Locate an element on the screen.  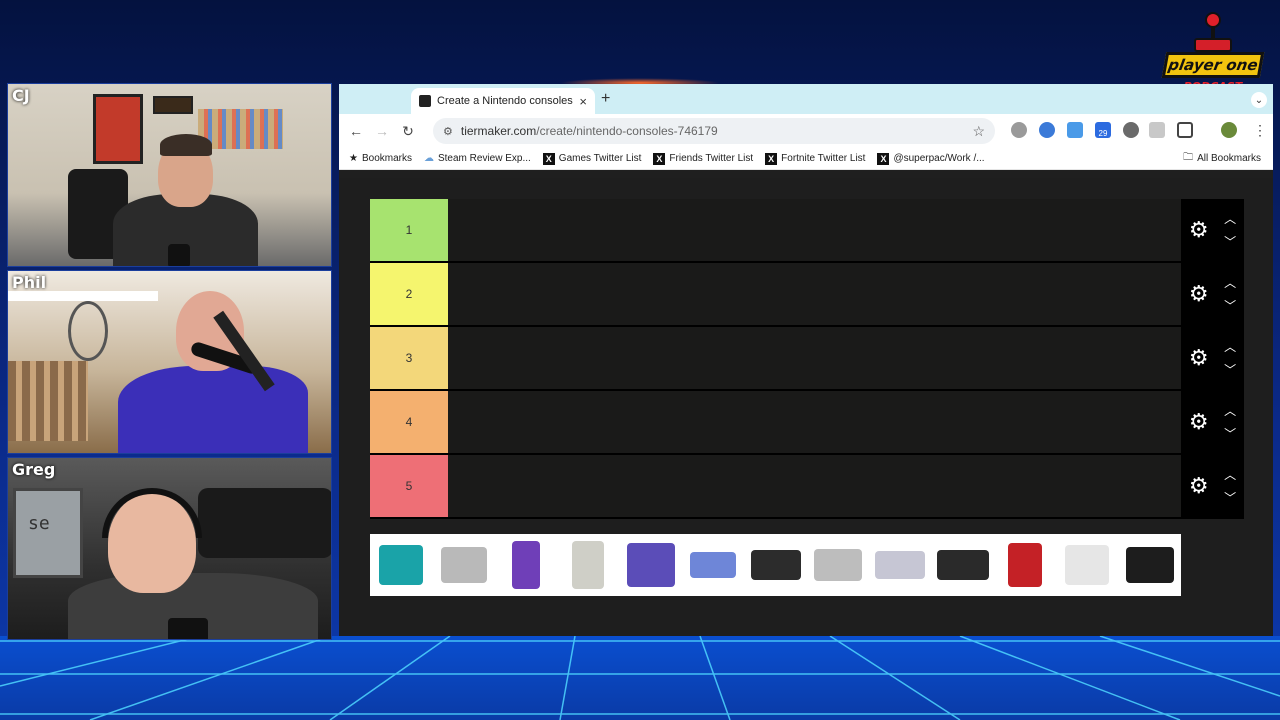
tray-item-gamecube is located at coordinates (651, 565).